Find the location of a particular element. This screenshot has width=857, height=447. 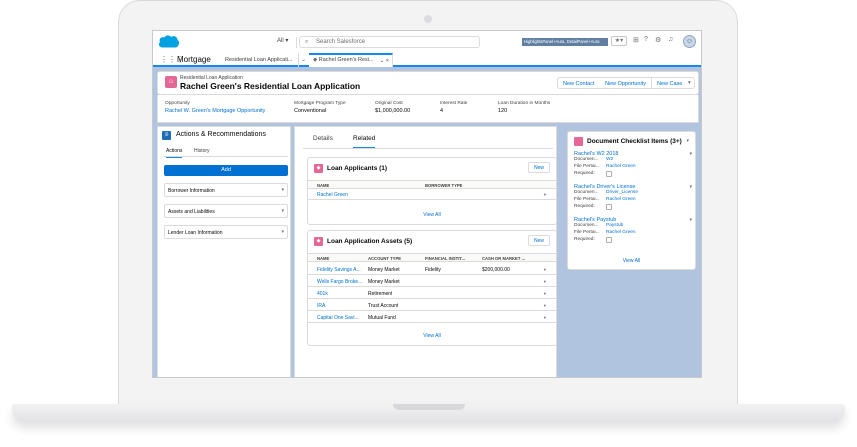

document-line: Documen... Driver_License is located at coordinates (633, 193).